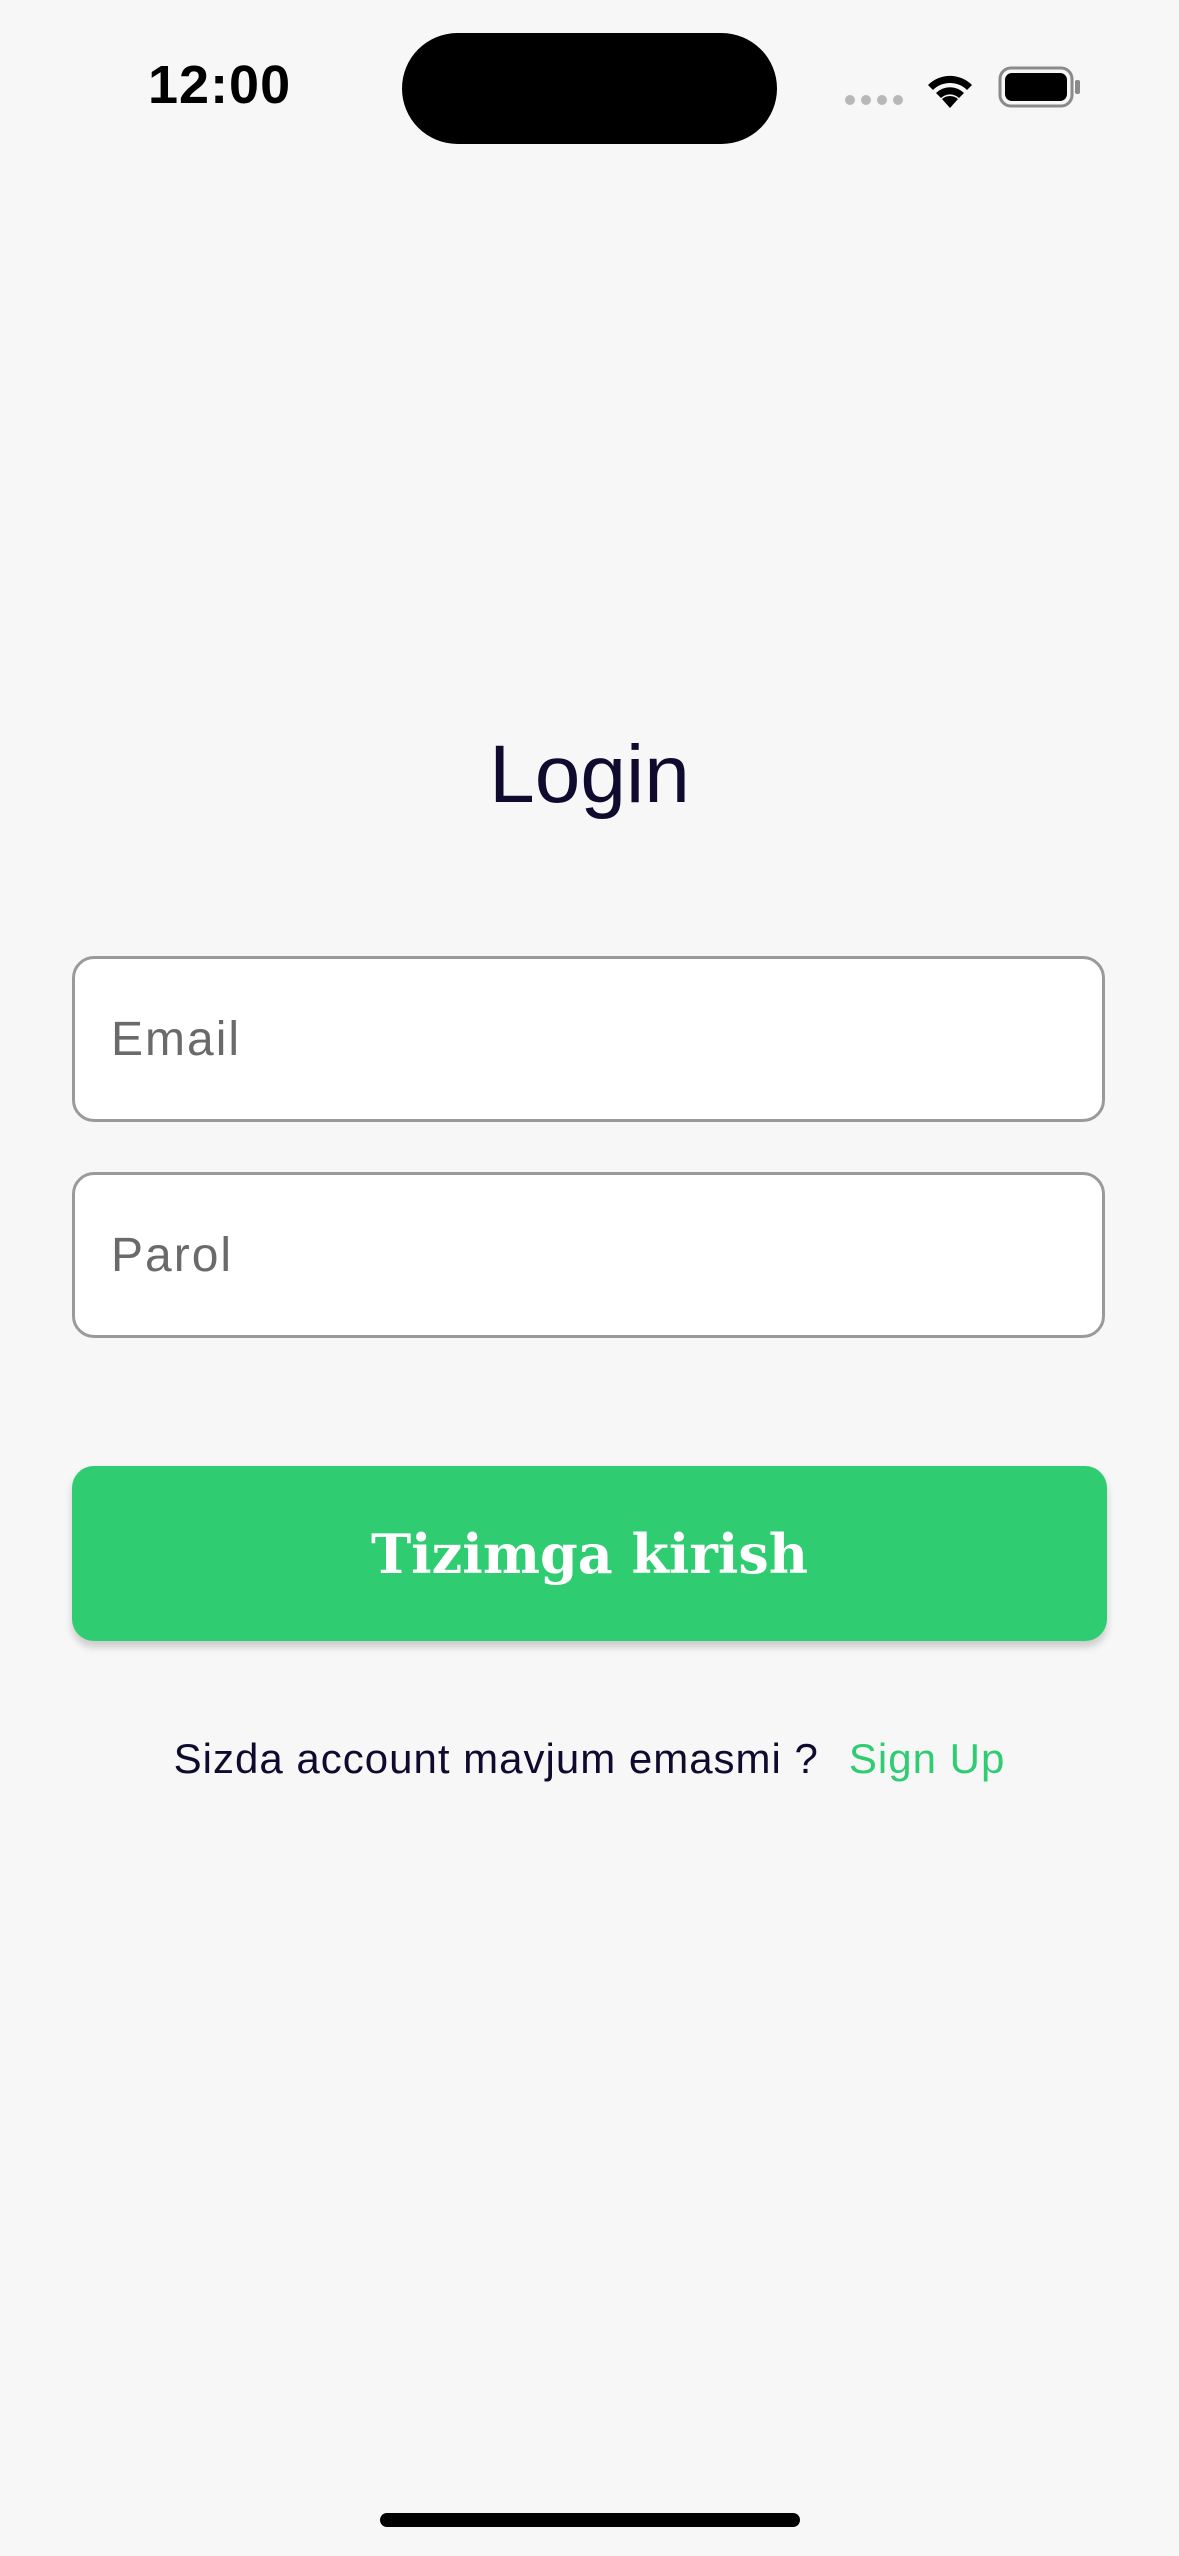  What do you see at coordinates (950, 91) in the screenshot?
I see `wifi-icon` at bounding box center [950, 91].